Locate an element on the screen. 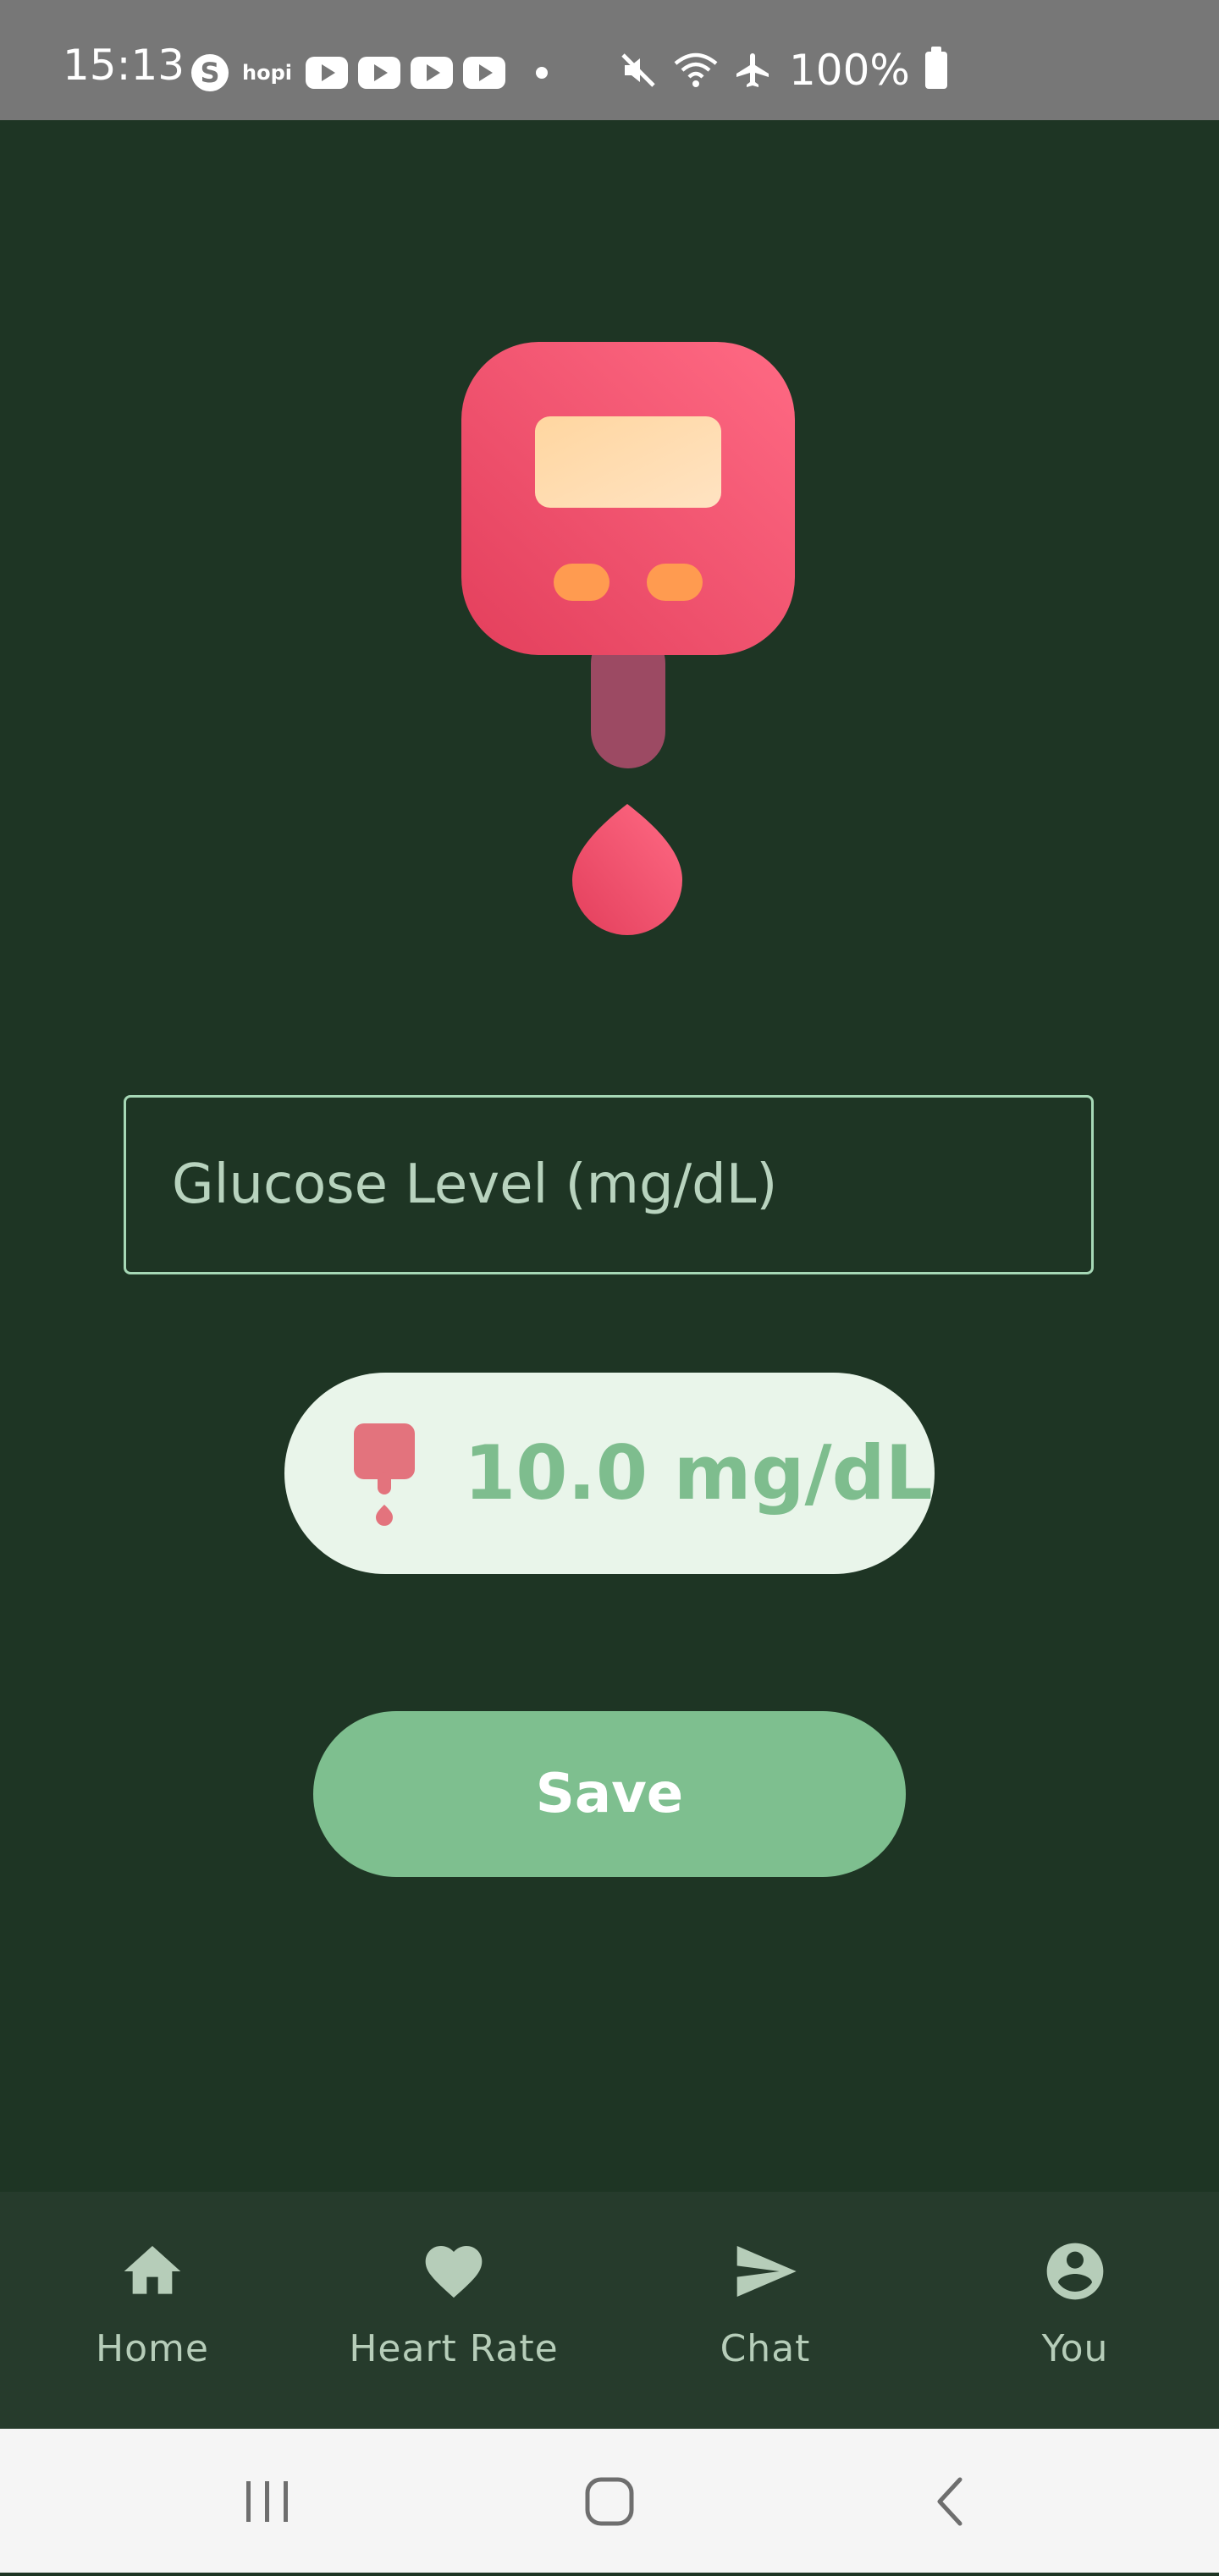 This screenshot has height=2576, width=1219. nav-item-heart-rate: Heart Rate is located at coordinates (453, 2310).